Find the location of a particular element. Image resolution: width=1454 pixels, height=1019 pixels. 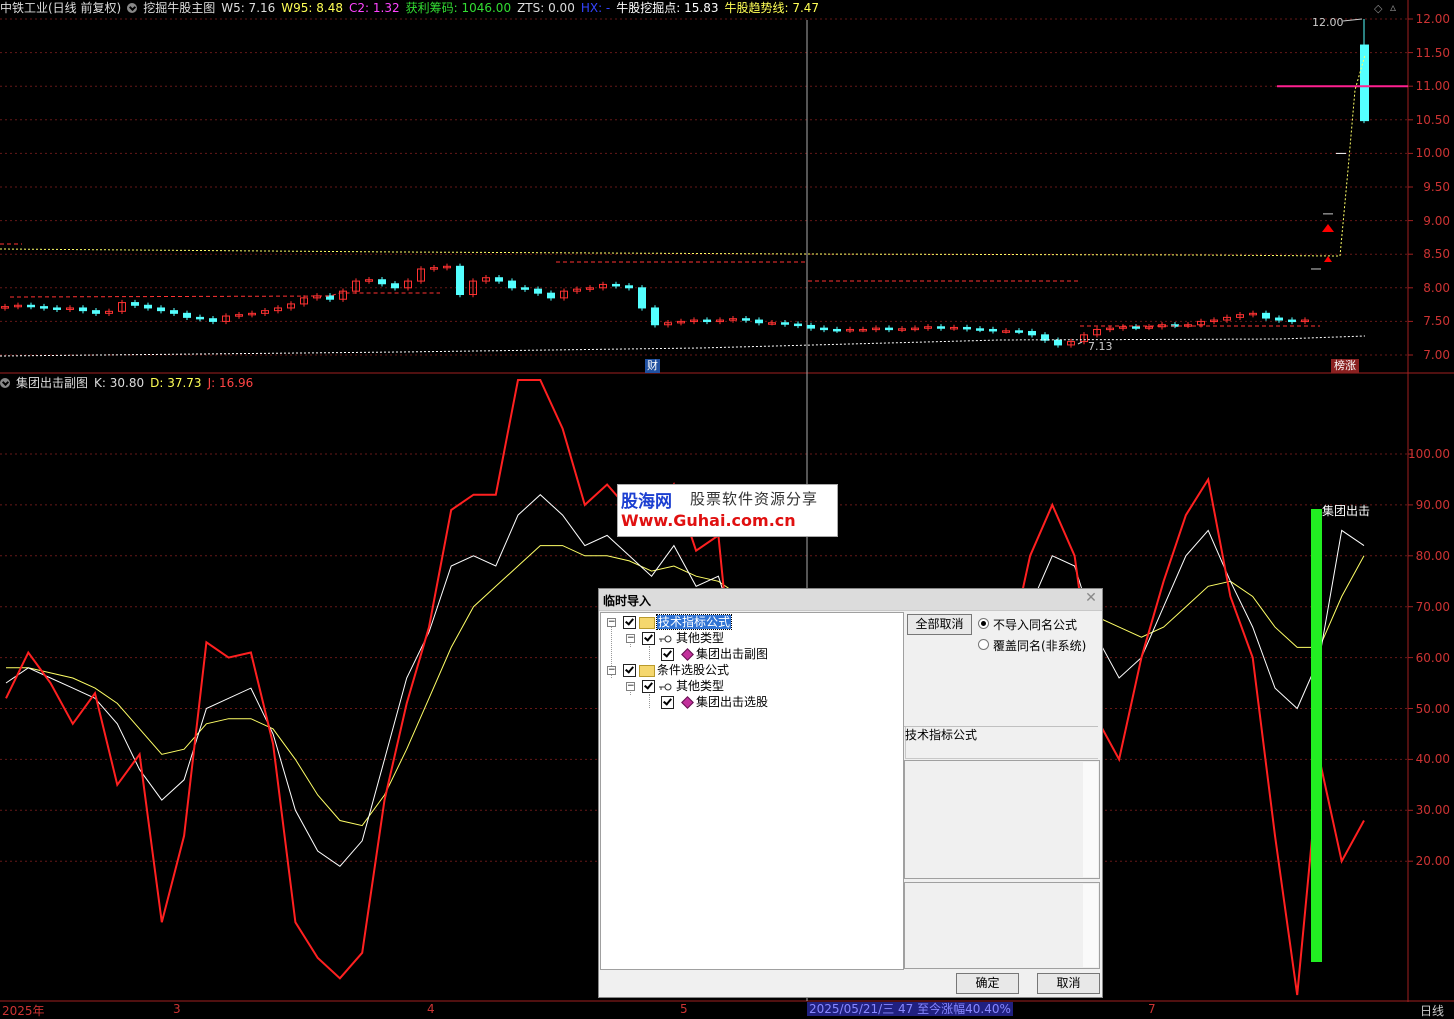

ok-button: 确定 is located at coordinates (987, 983).